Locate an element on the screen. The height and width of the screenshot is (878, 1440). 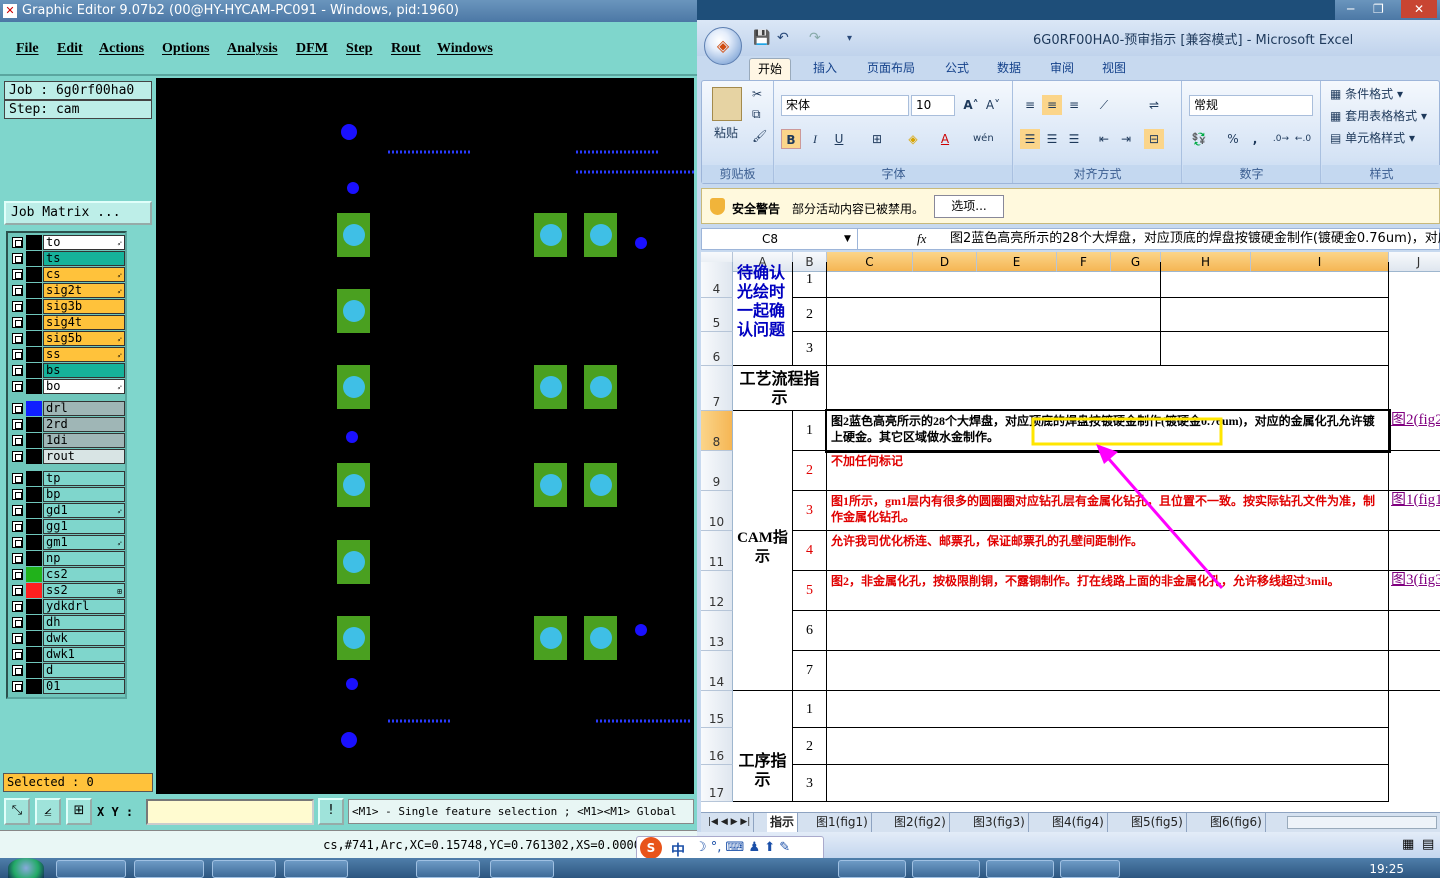
layer-name: bp is located at coordinates (84, 494).